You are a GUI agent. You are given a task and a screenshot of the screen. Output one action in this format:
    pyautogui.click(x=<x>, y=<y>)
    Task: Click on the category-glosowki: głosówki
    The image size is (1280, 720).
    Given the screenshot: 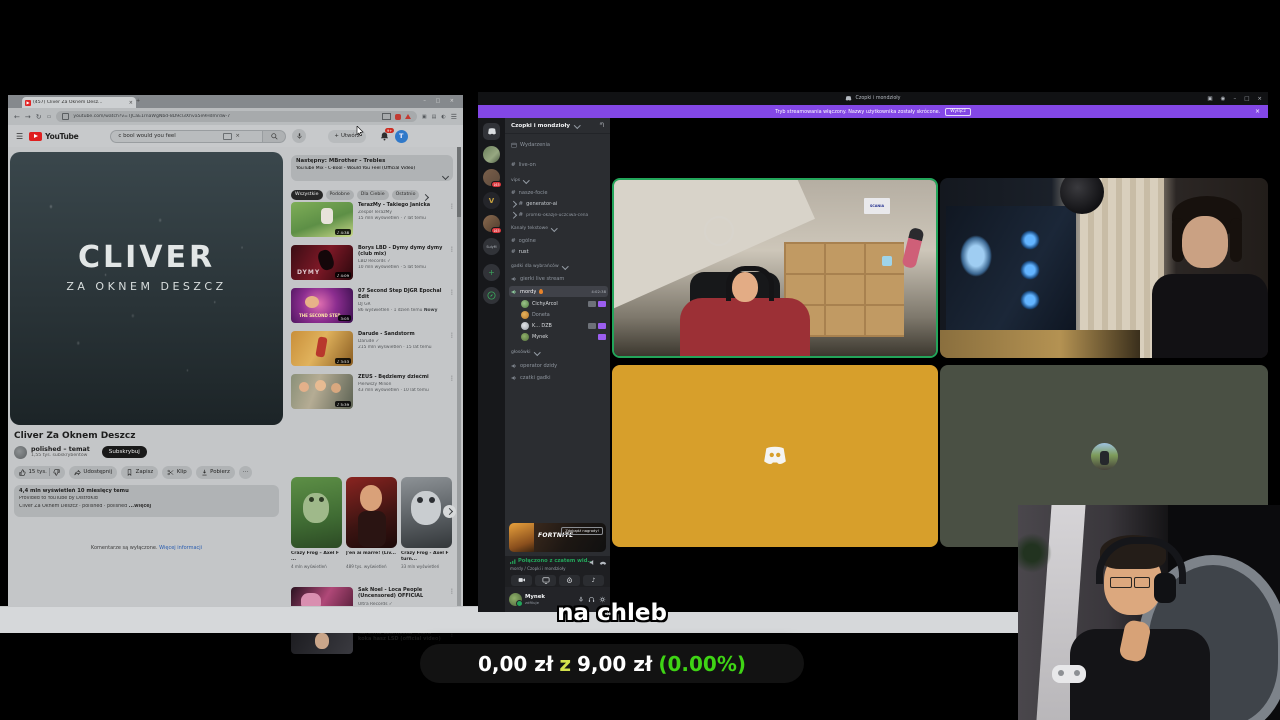 What is the action you would take?
    pyautogui.click(x=525, y=352)
    